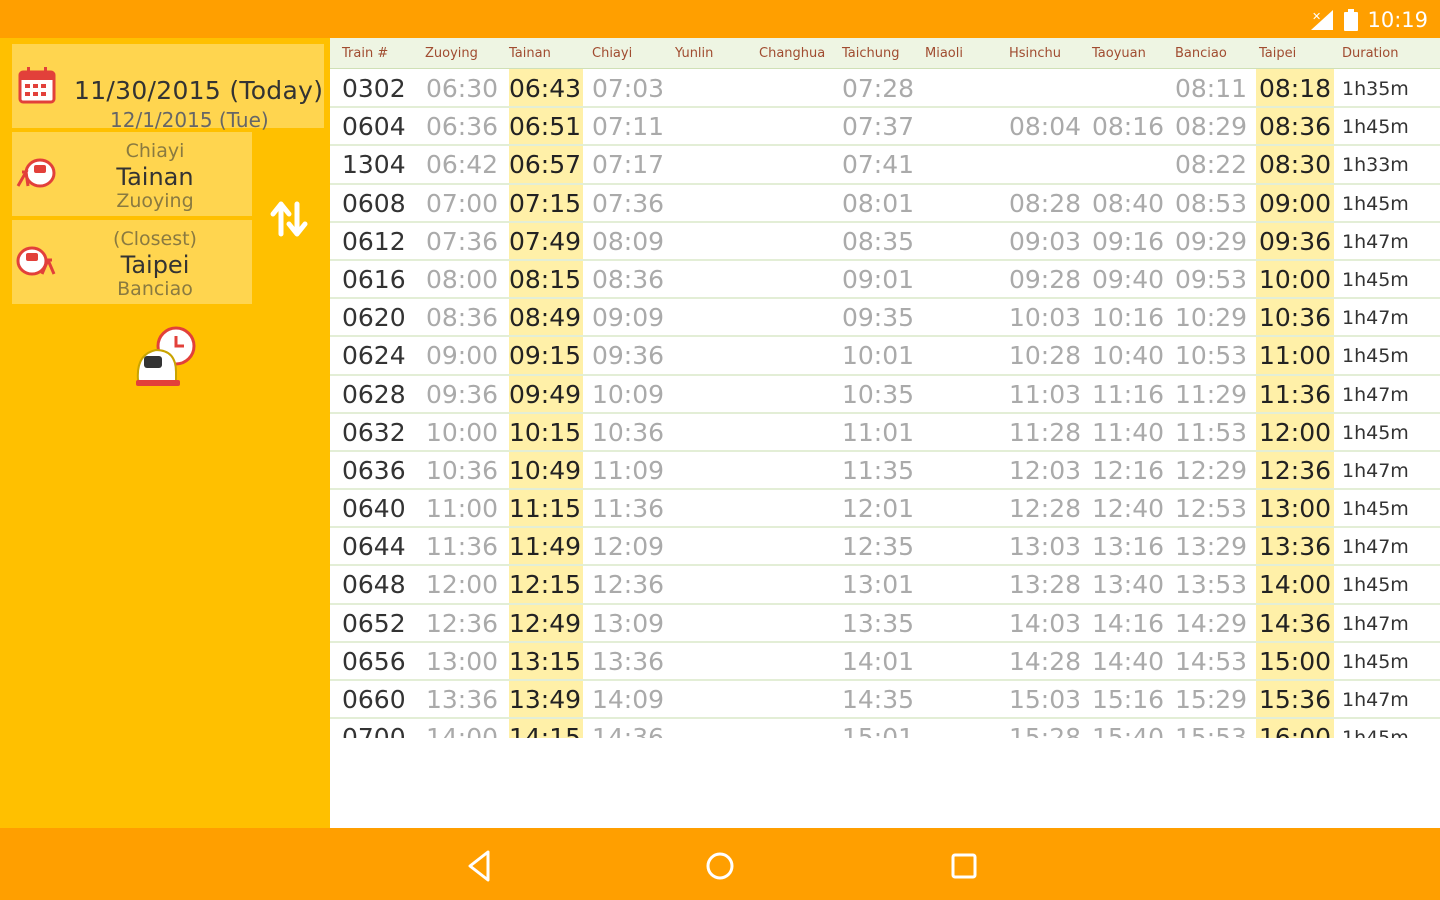 This screenshot has width=1440, height=900. Describe the element at coordinates (545, 88) in the screenshot. I see `cell-tainan: 06:43` at that location.